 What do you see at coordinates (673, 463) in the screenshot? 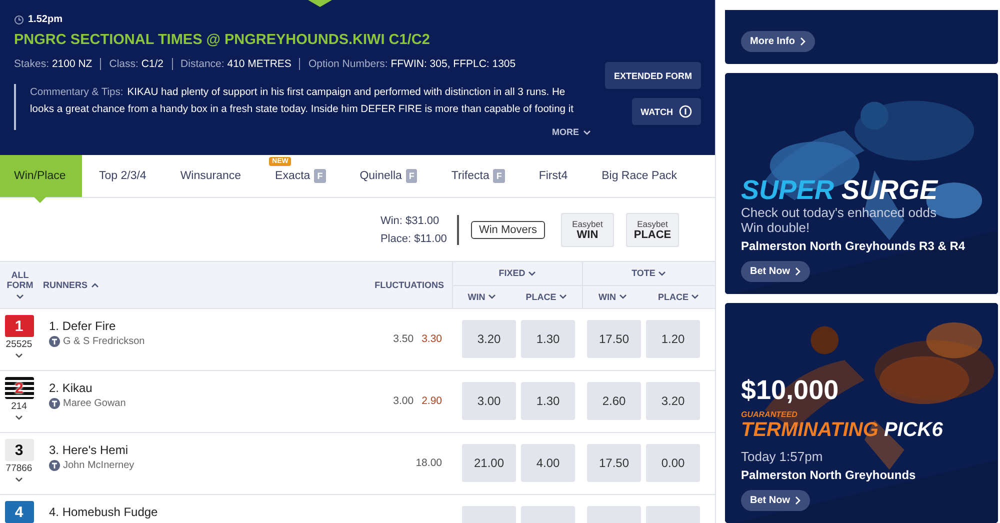
I see `odds-button: 0.00` at bounding box center [673, 463].